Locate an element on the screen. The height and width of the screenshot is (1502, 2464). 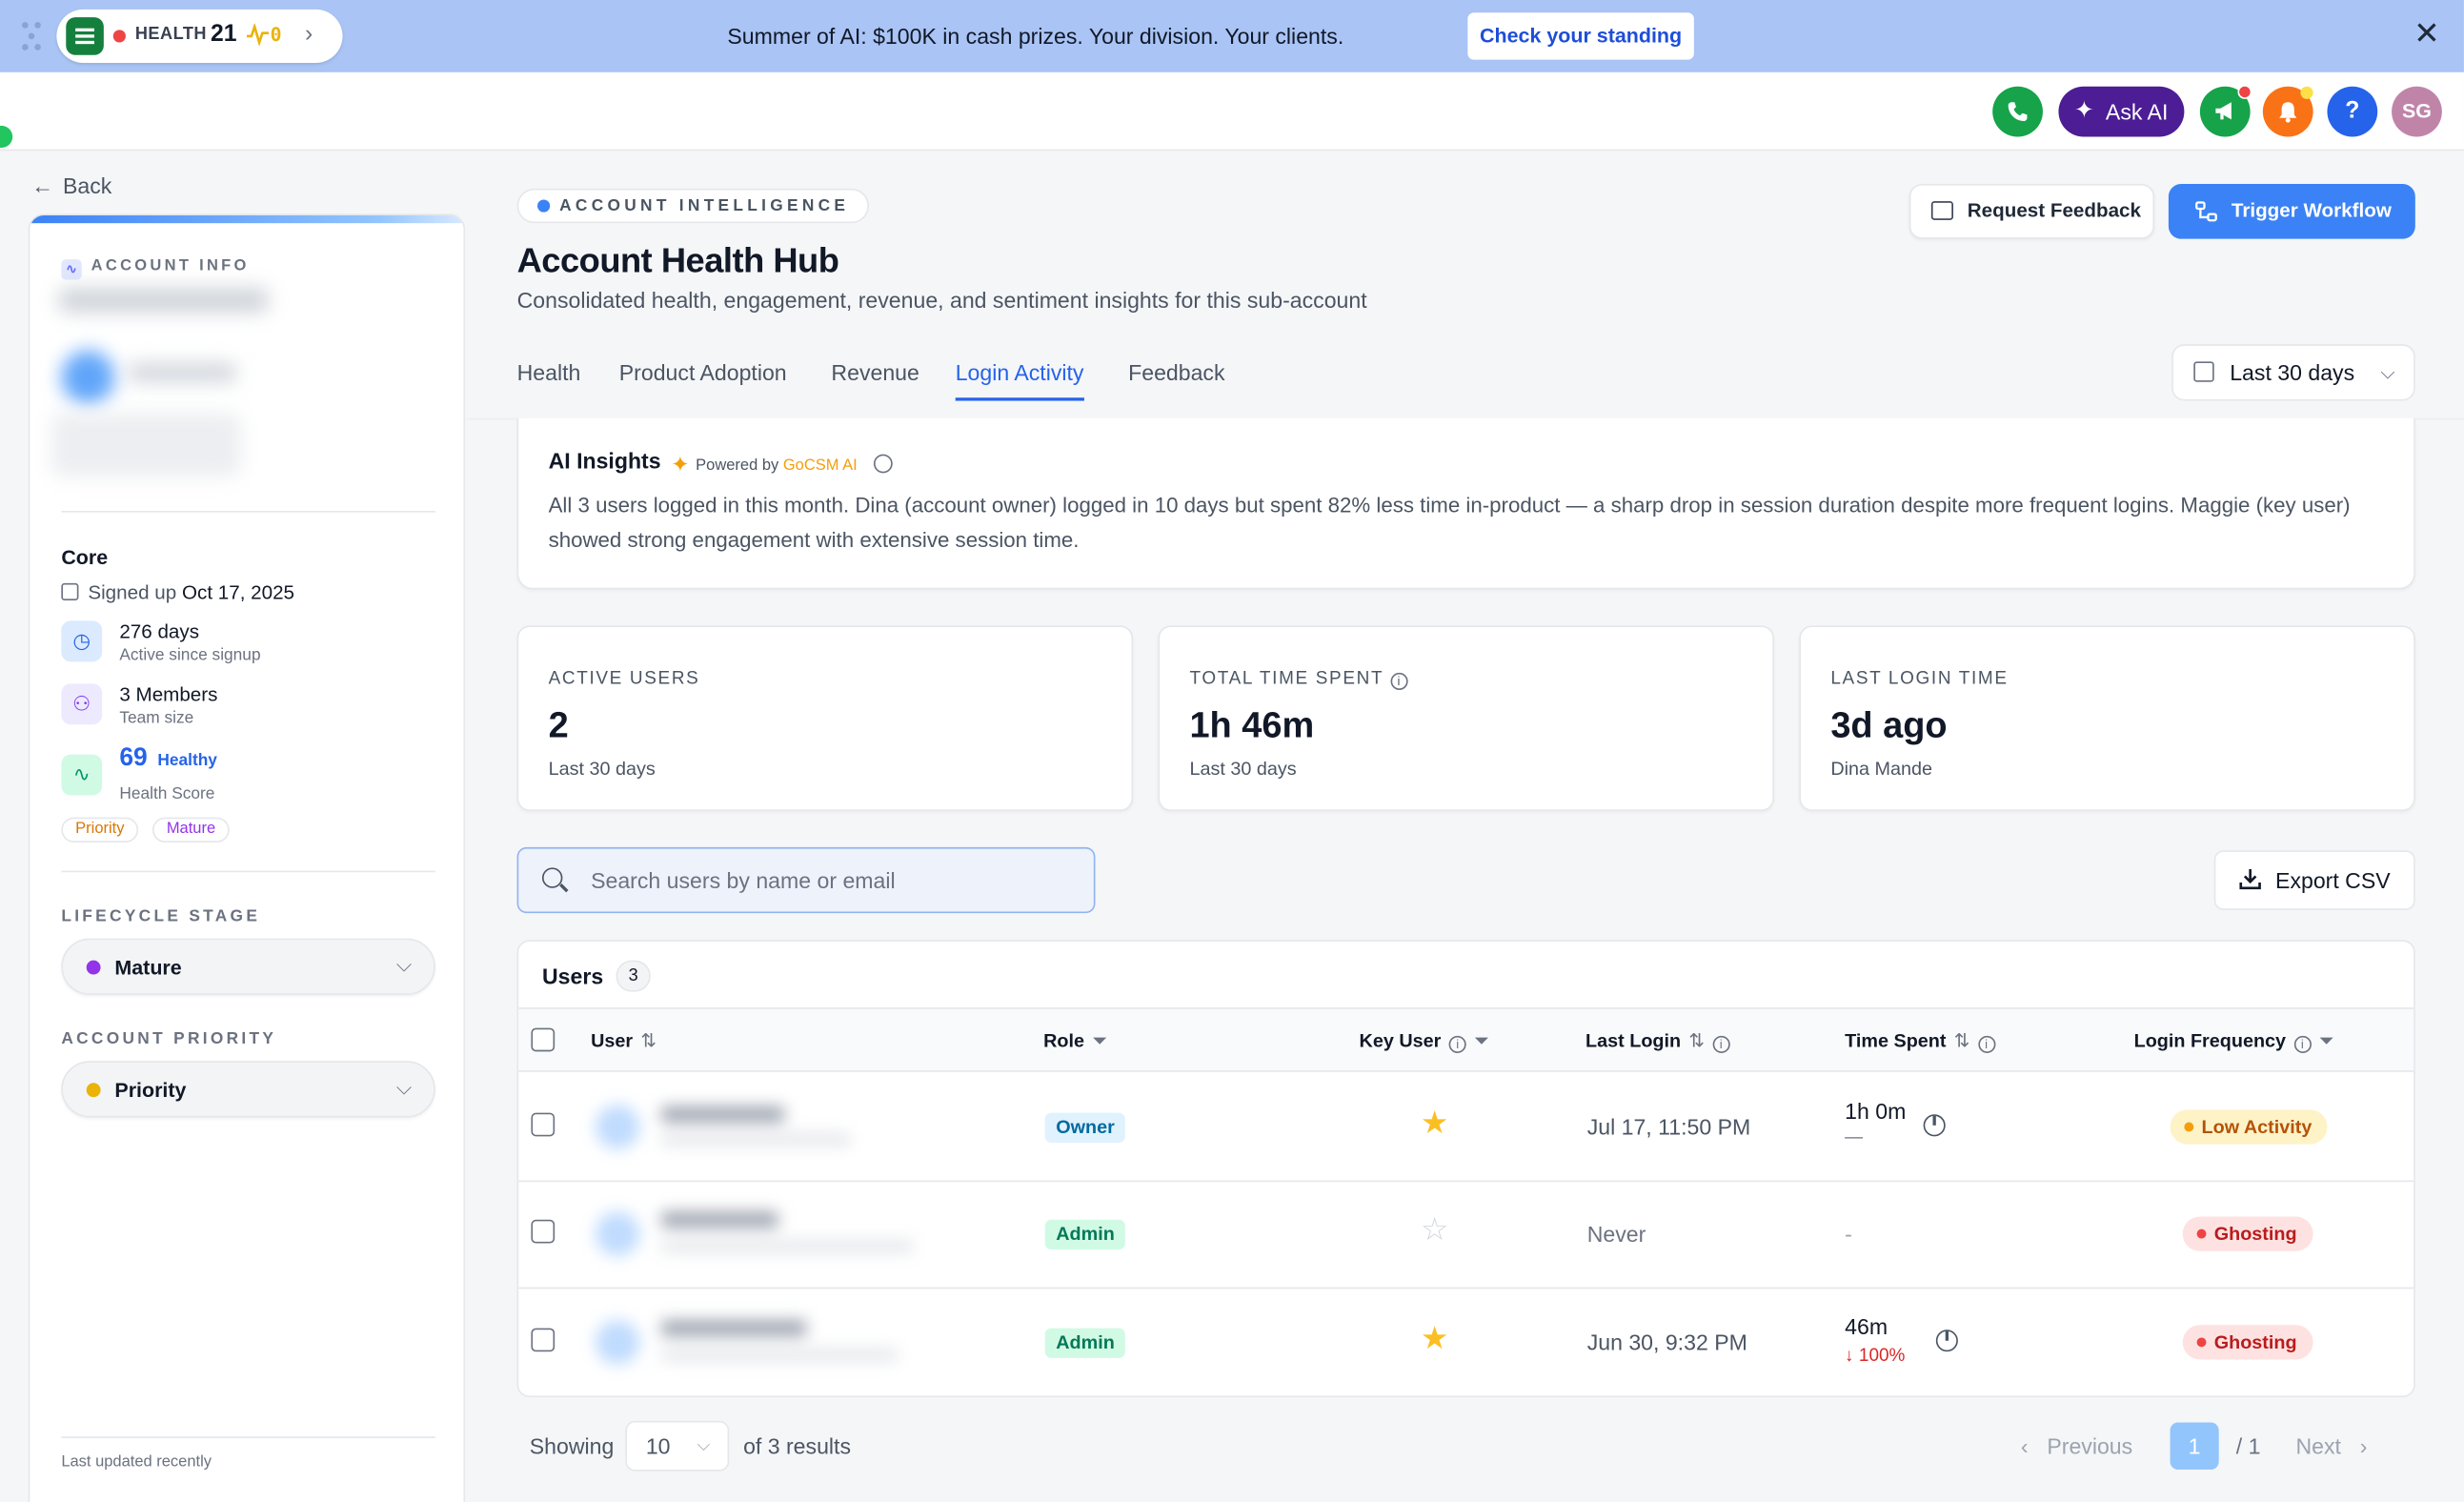
arrow-left-icon: ← is located at coordinates (42, 186).